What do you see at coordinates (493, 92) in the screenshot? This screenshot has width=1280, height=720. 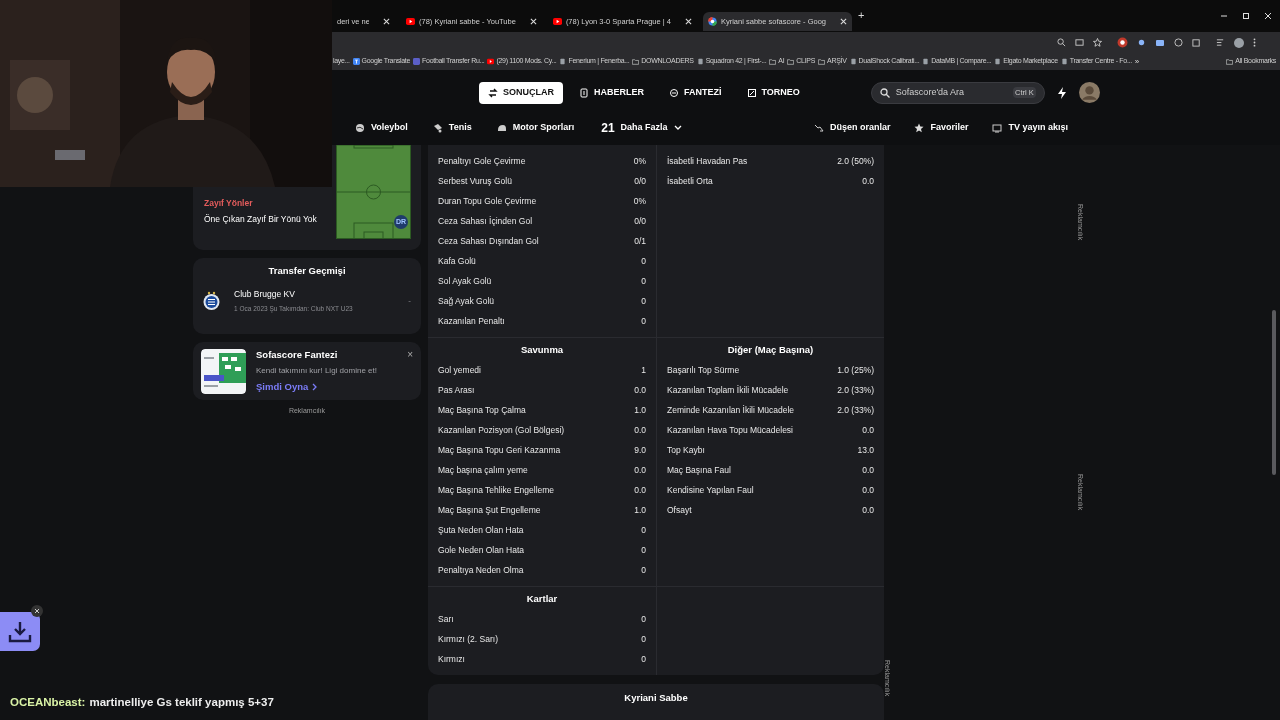 I see `swap-icon` at bounding box center [493, 92].